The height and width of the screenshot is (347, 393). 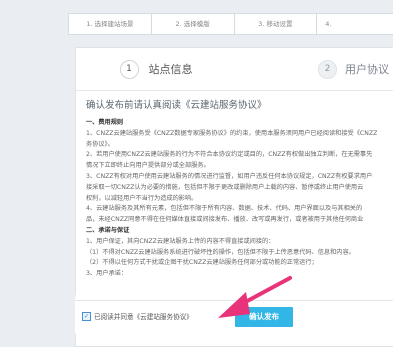 I want to click on agree-checkbox: ✓, so click(x=86, y=316).